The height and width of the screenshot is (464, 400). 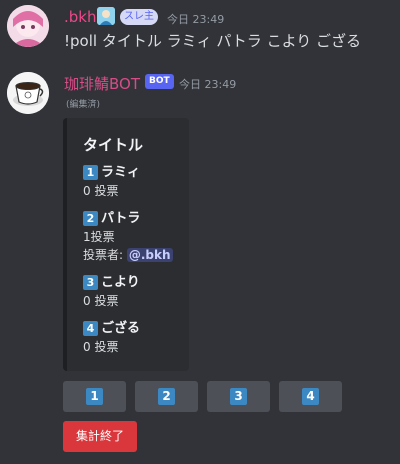 I want to click on option-name: こより, so click(x=120, y=282).